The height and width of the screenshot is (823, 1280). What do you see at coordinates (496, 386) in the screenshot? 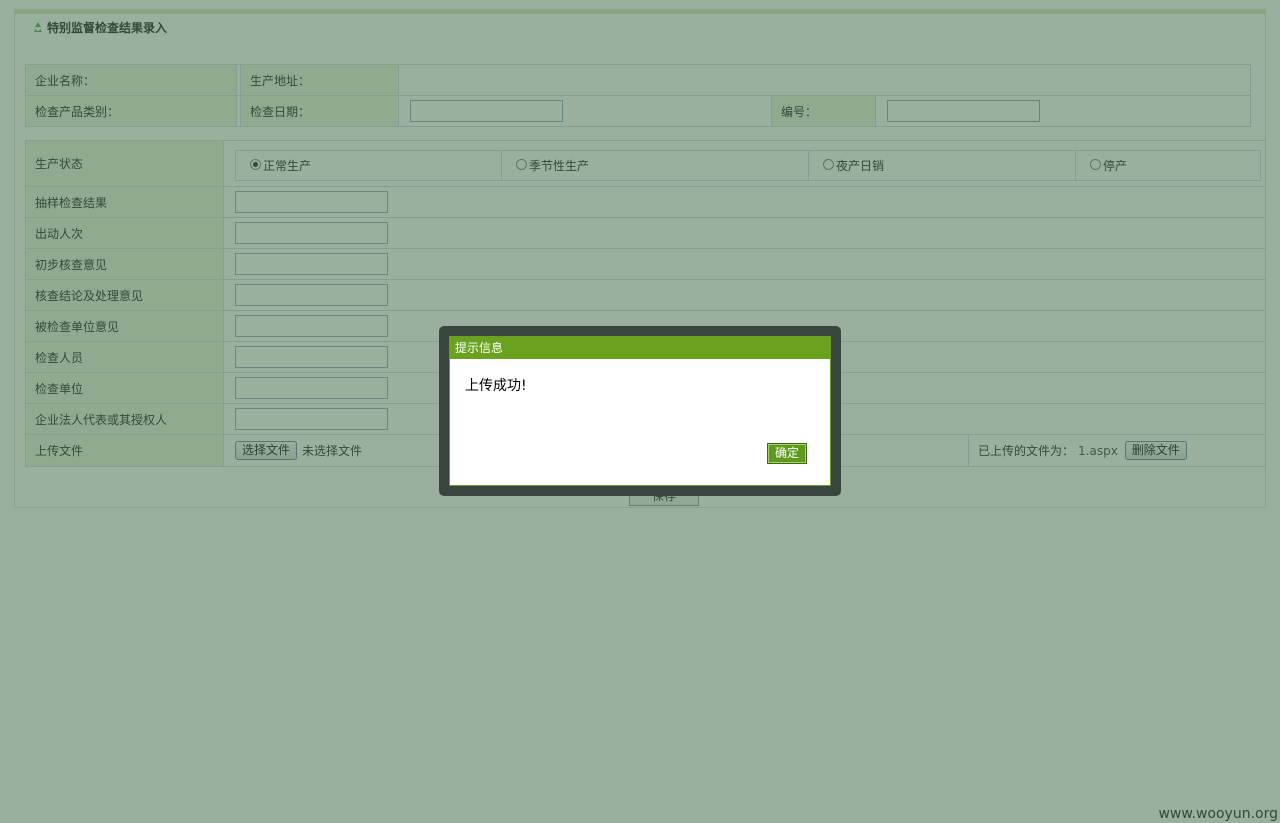
I see `dialog-message: 上传成功!` at bounding box center [496, 386].